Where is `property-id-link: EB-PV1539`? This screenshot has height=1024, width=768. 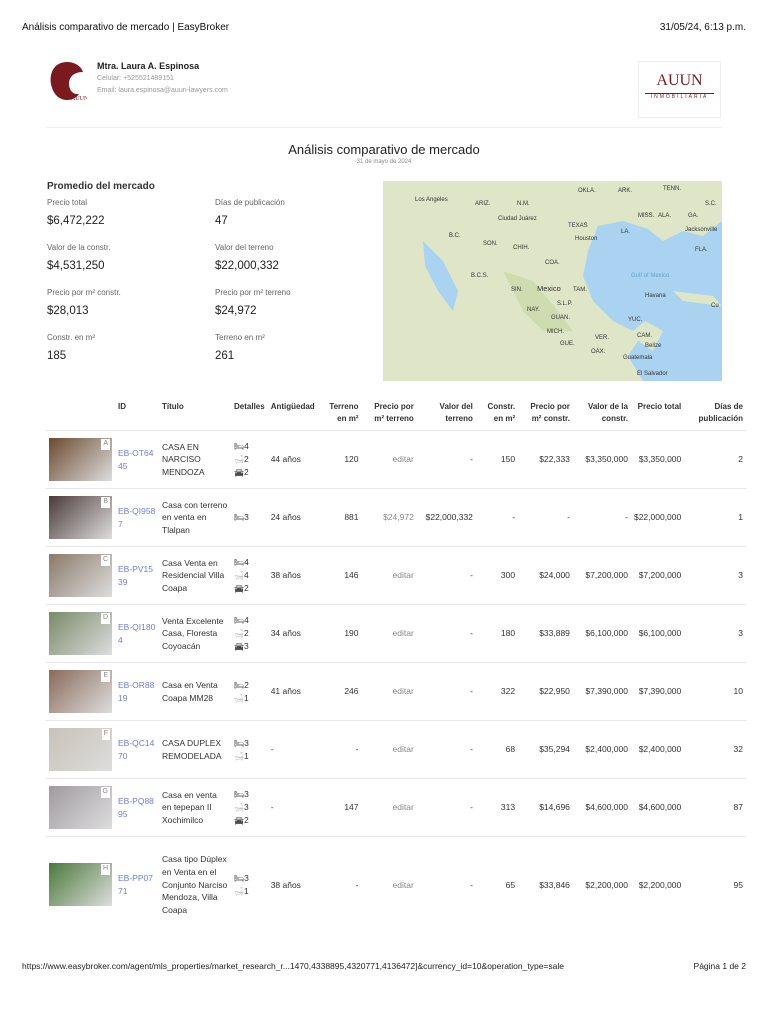
property-id-link: EB-PV1539 is located at coordinates (135, 575).